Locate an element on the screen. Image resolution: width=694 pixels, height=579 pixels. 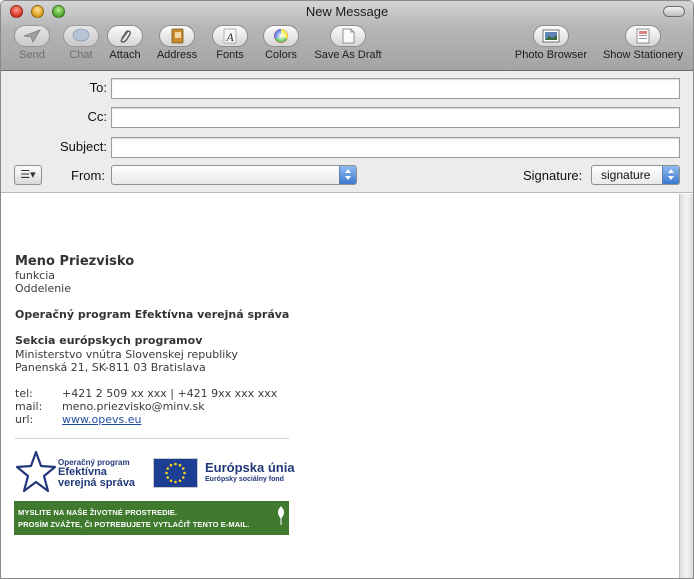
mail-value: meno.priezvisko@minv.sk is located at coordinates (133, 406).